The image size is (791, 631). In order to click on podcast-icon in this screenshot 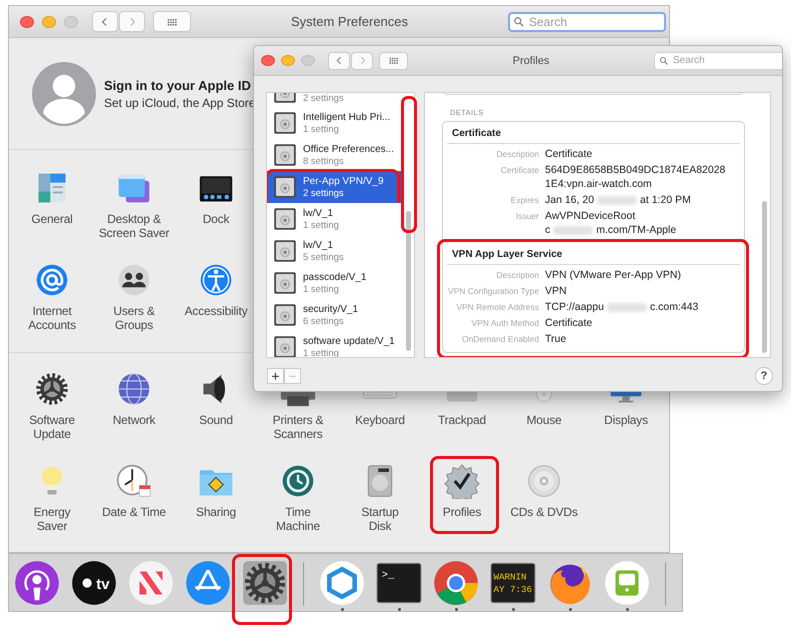, I will do `click(37, 583)`.